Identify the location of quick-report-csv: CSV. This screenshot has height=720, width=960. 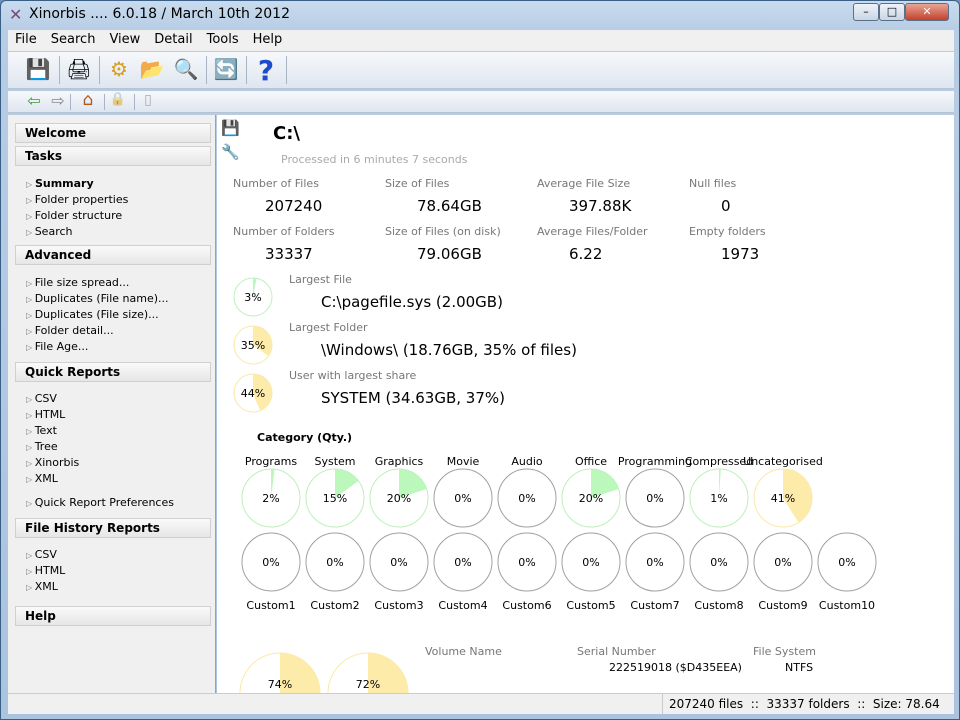
(41, 398).